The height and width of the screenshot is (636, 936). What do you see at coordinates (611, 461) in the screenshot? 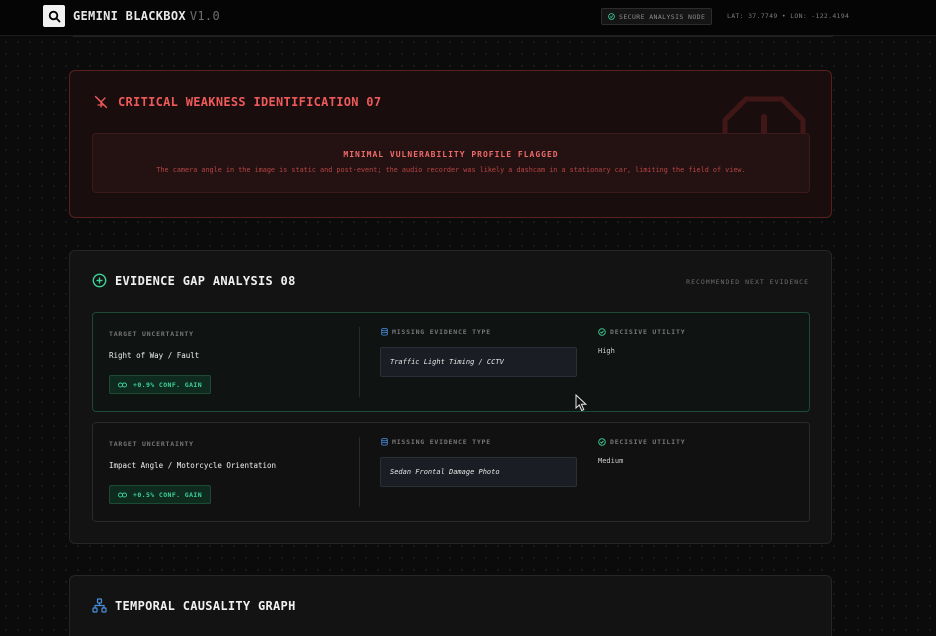
I see `decisive-utility-value: Medium` at bounding box center [611, 461].